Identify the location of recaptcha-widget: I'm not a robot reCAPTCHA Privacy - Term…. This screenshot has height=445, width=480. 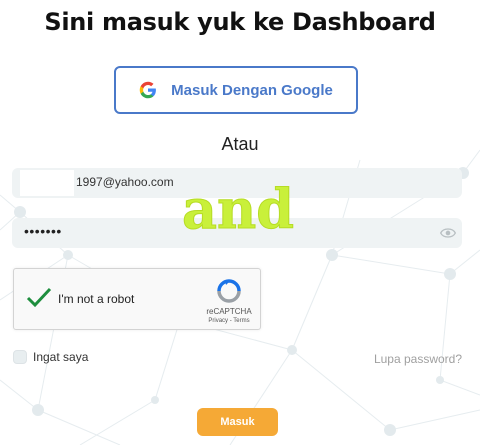
(137, 299).